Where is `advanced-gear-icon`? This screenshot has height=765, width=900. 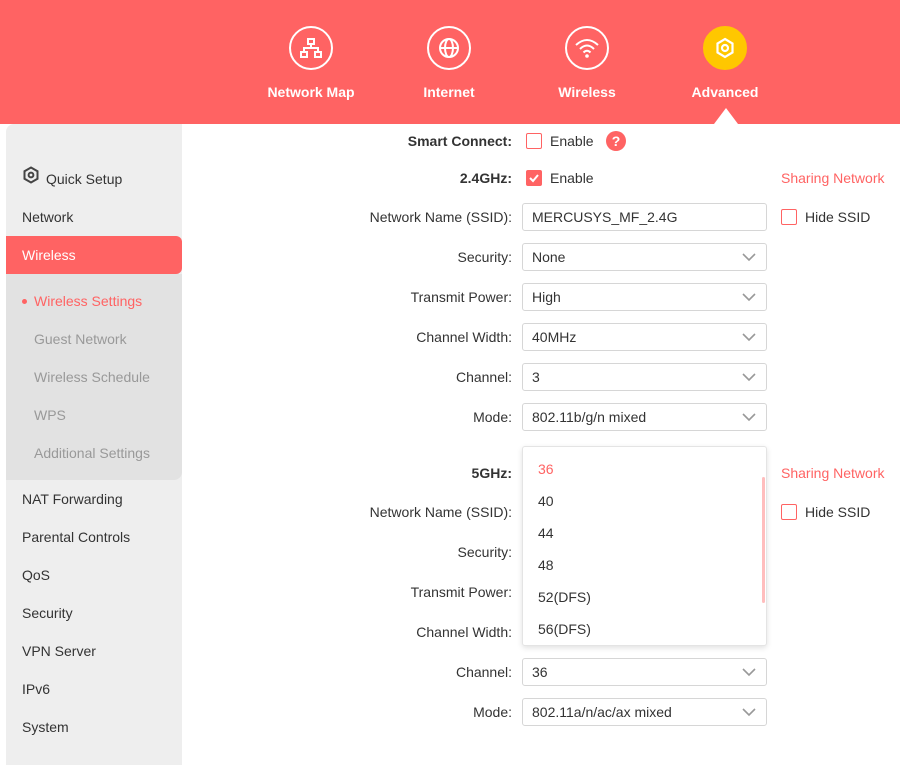
advanced-gear-icon is located at coordinates (725, 48).